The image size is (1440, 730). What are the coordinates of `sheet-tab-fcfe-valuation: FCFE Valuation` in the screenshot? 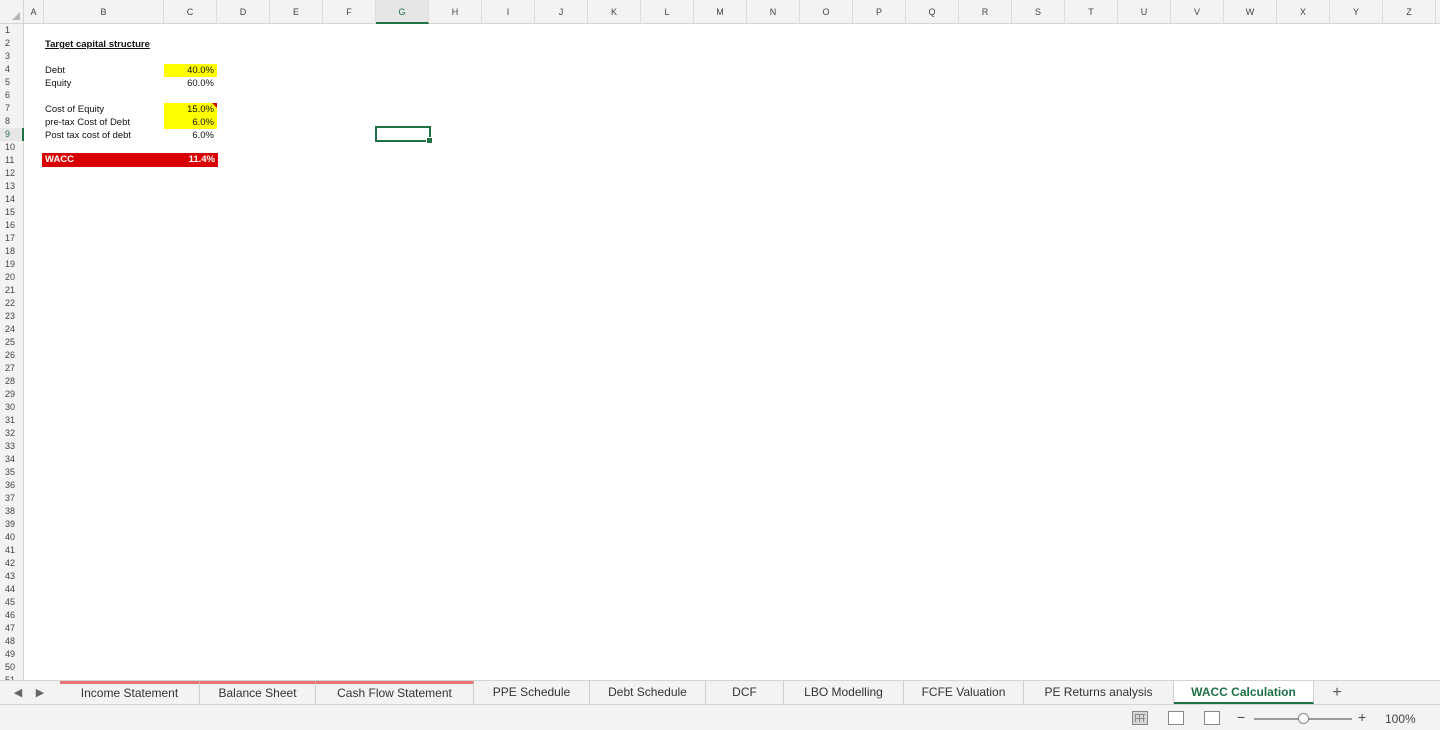 It's located at (964, 692).